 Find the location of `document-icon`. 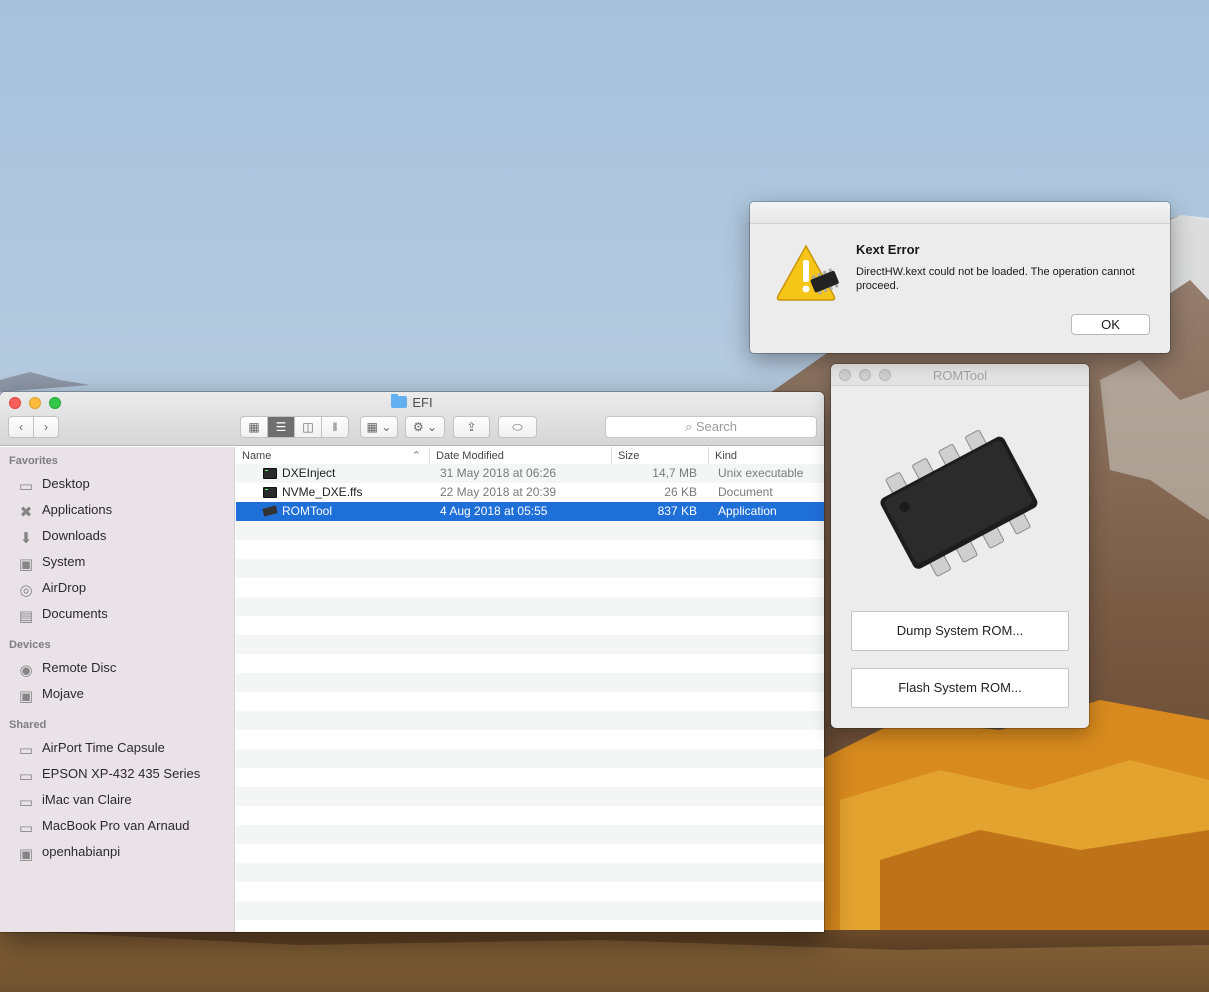

document-icon is located at coordinates (270, 492).